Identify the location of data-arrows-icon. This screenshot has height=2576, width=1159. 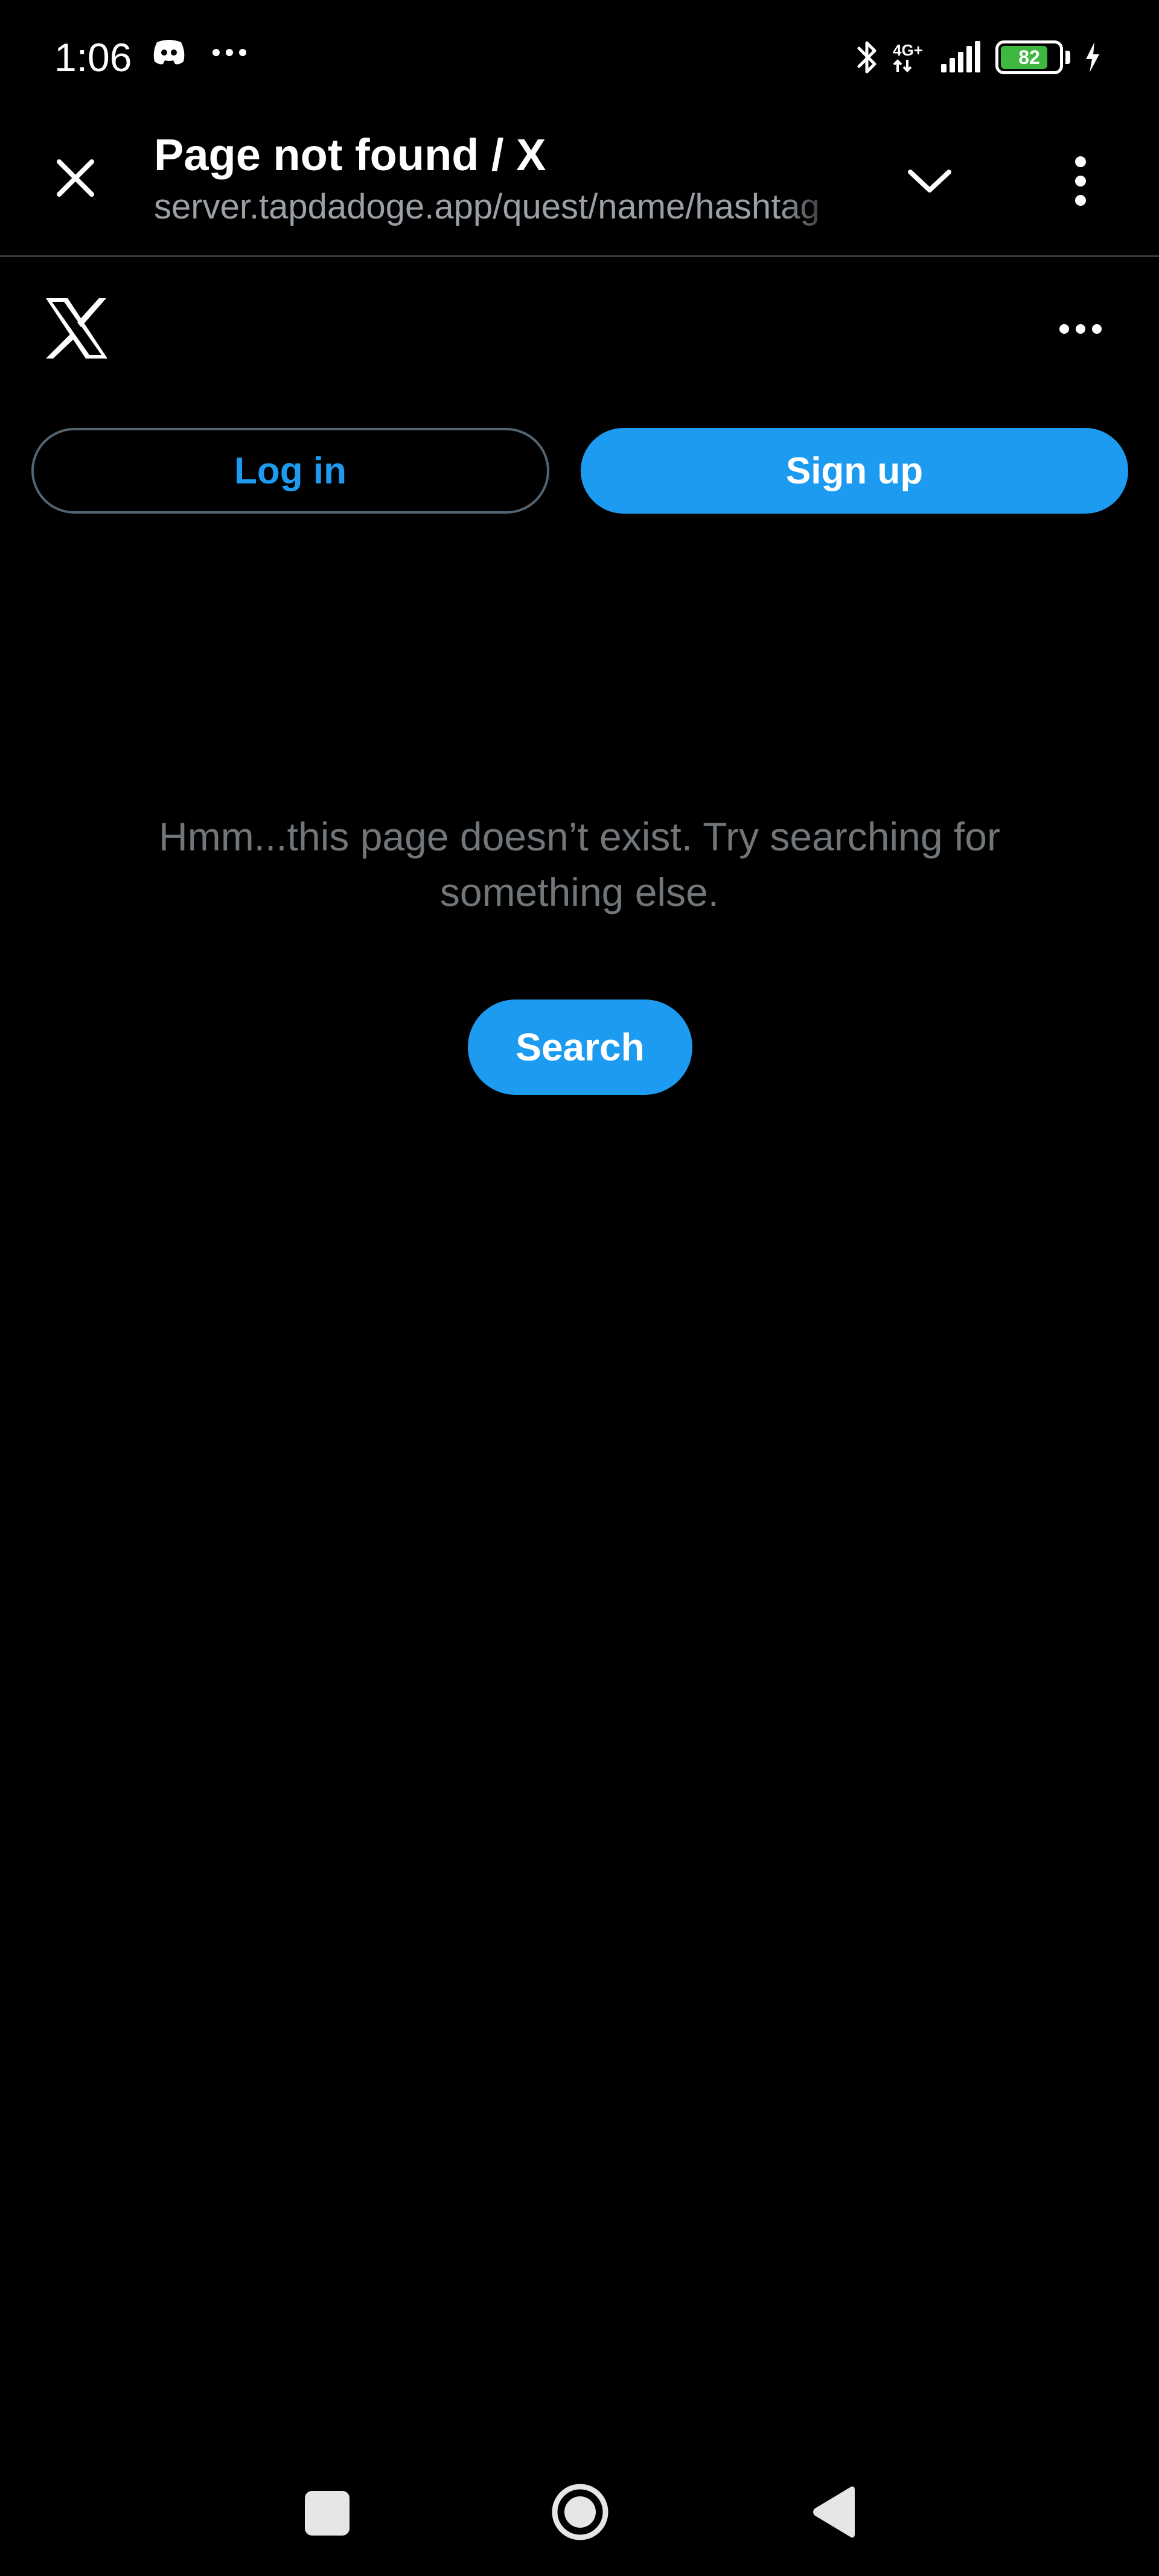
(902, 65).